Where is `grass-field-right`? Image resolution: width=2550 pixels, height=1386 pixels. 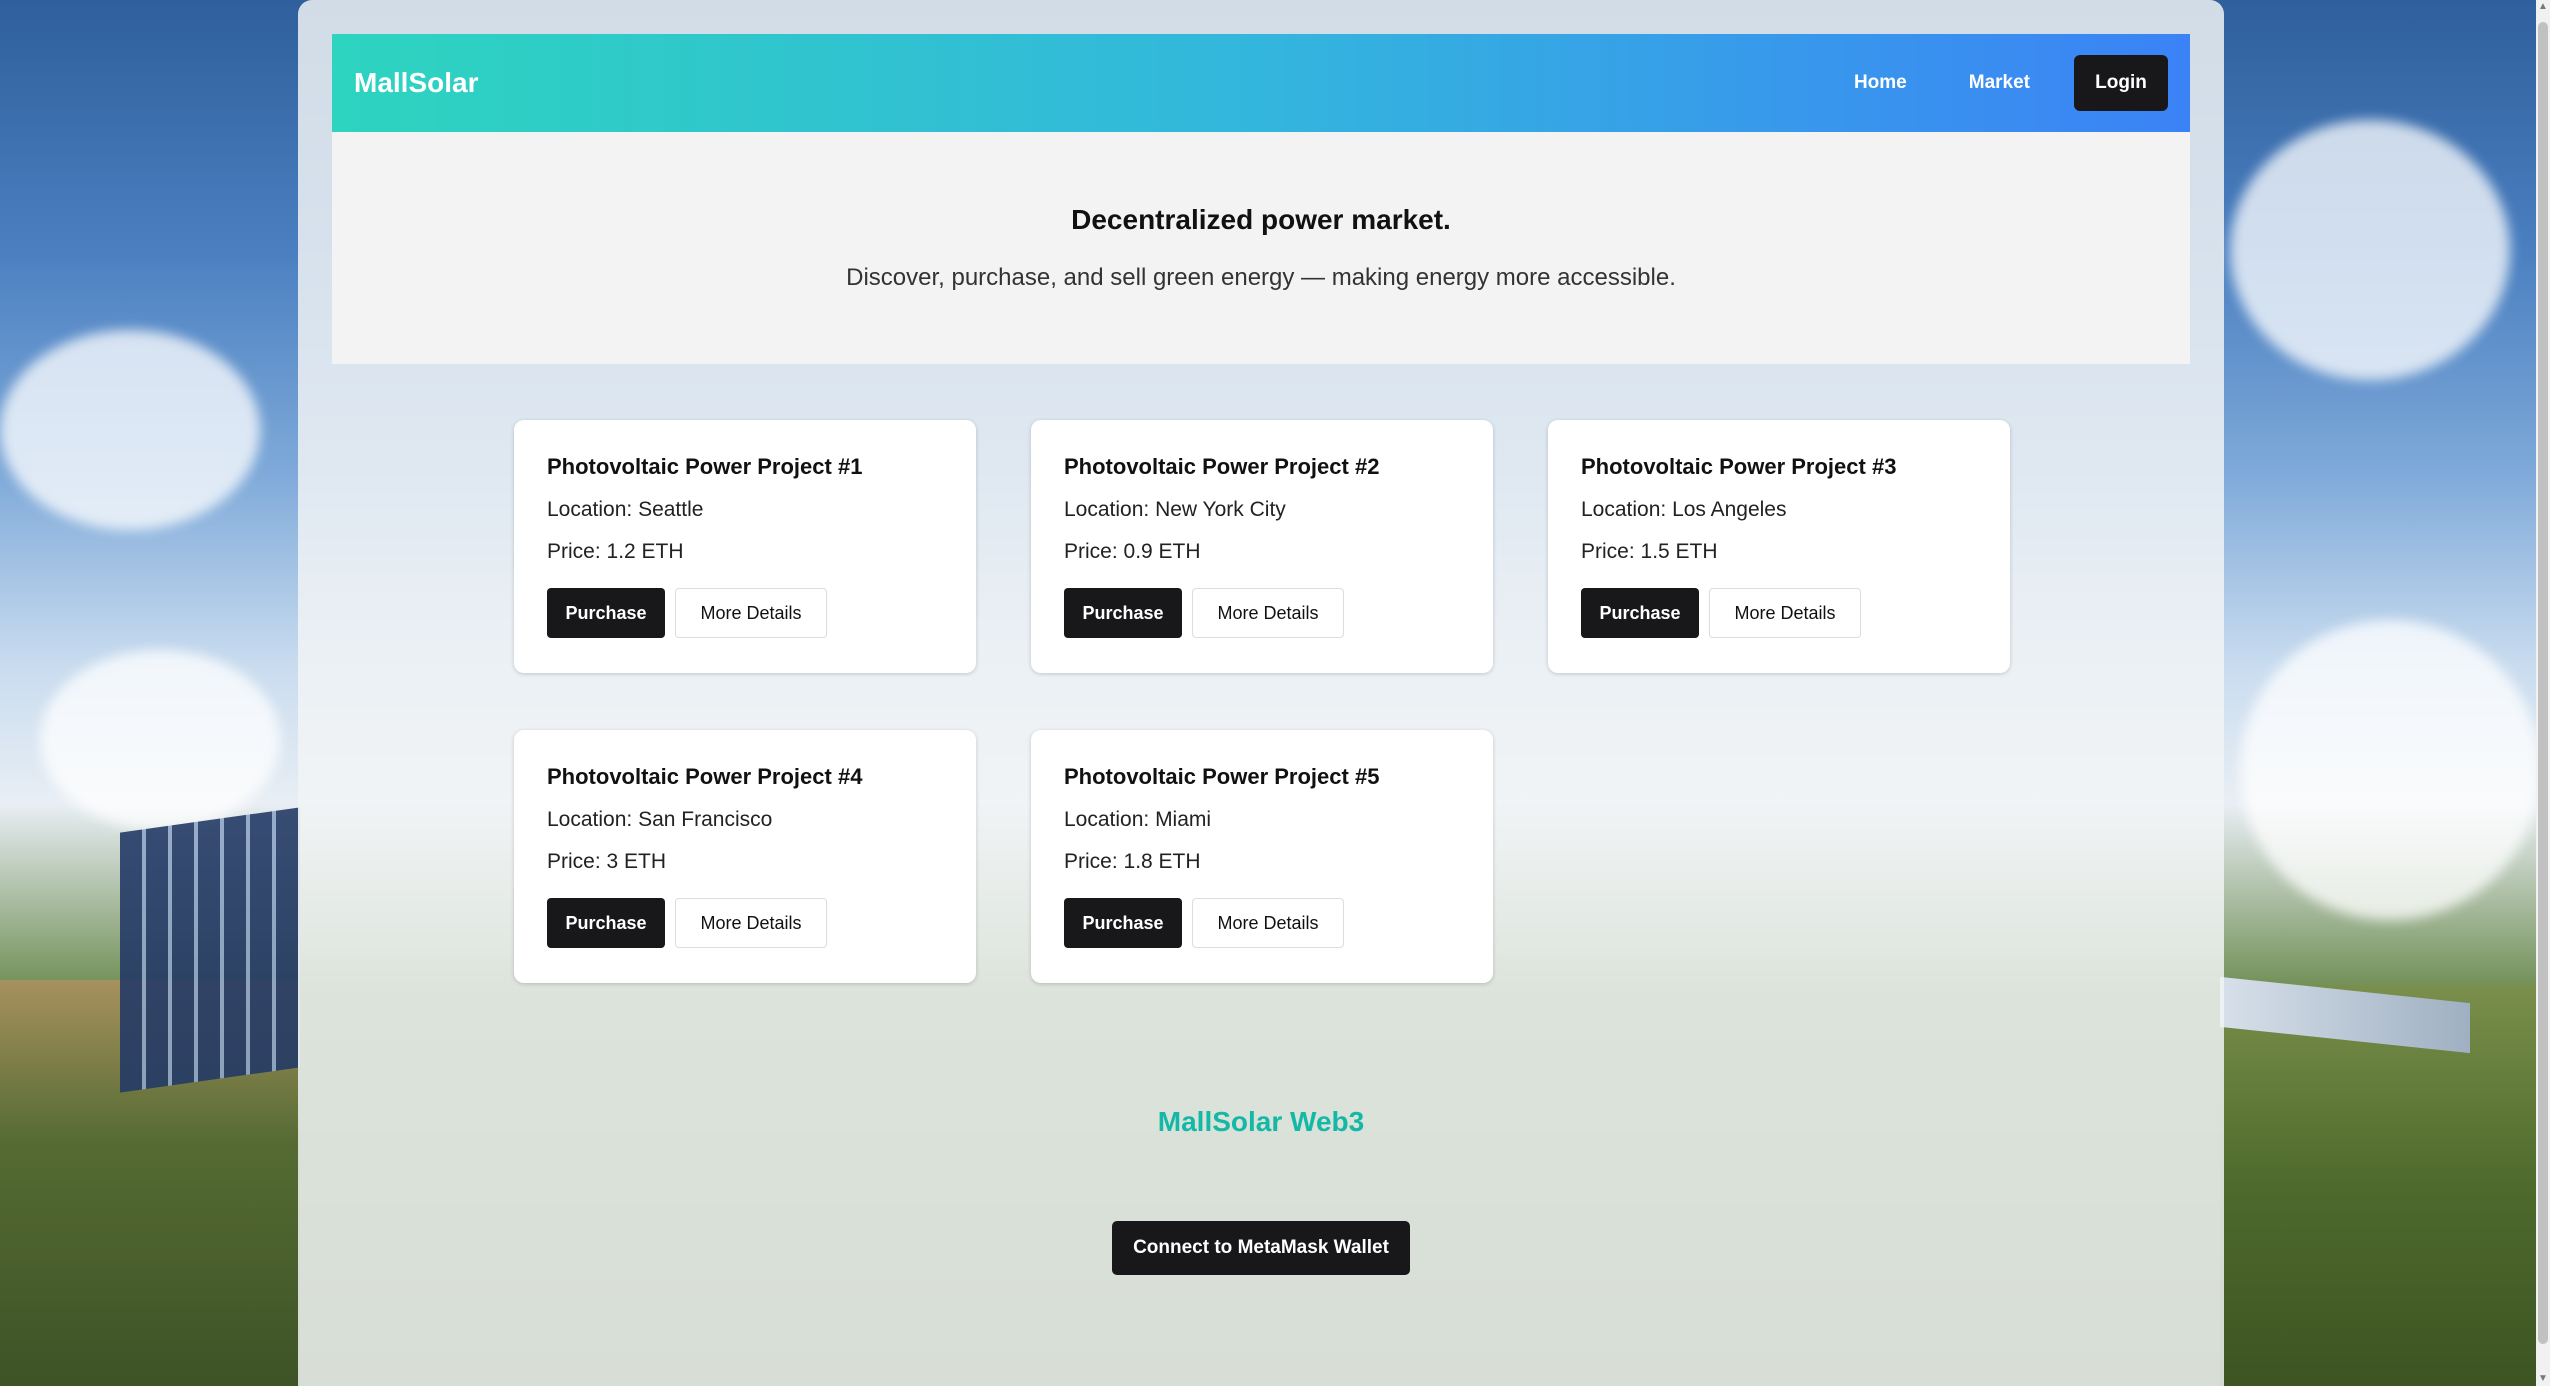
grass-field-right is located at coordinates (2385, 1185).